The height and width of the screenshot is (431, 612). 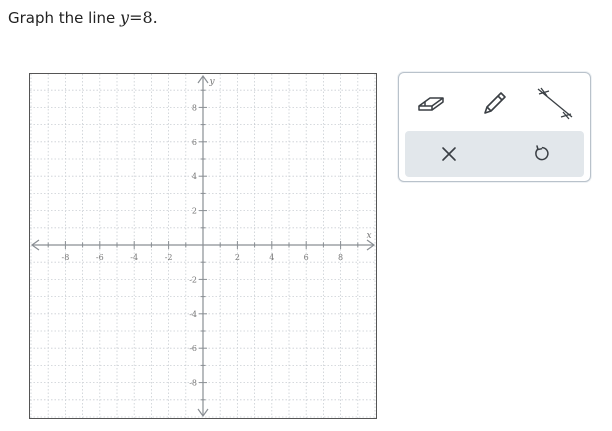 What do you see at coordinates (193, 383) in the screenshot?
I see `y-tick-label: -8` at bounding box center [193, 383].